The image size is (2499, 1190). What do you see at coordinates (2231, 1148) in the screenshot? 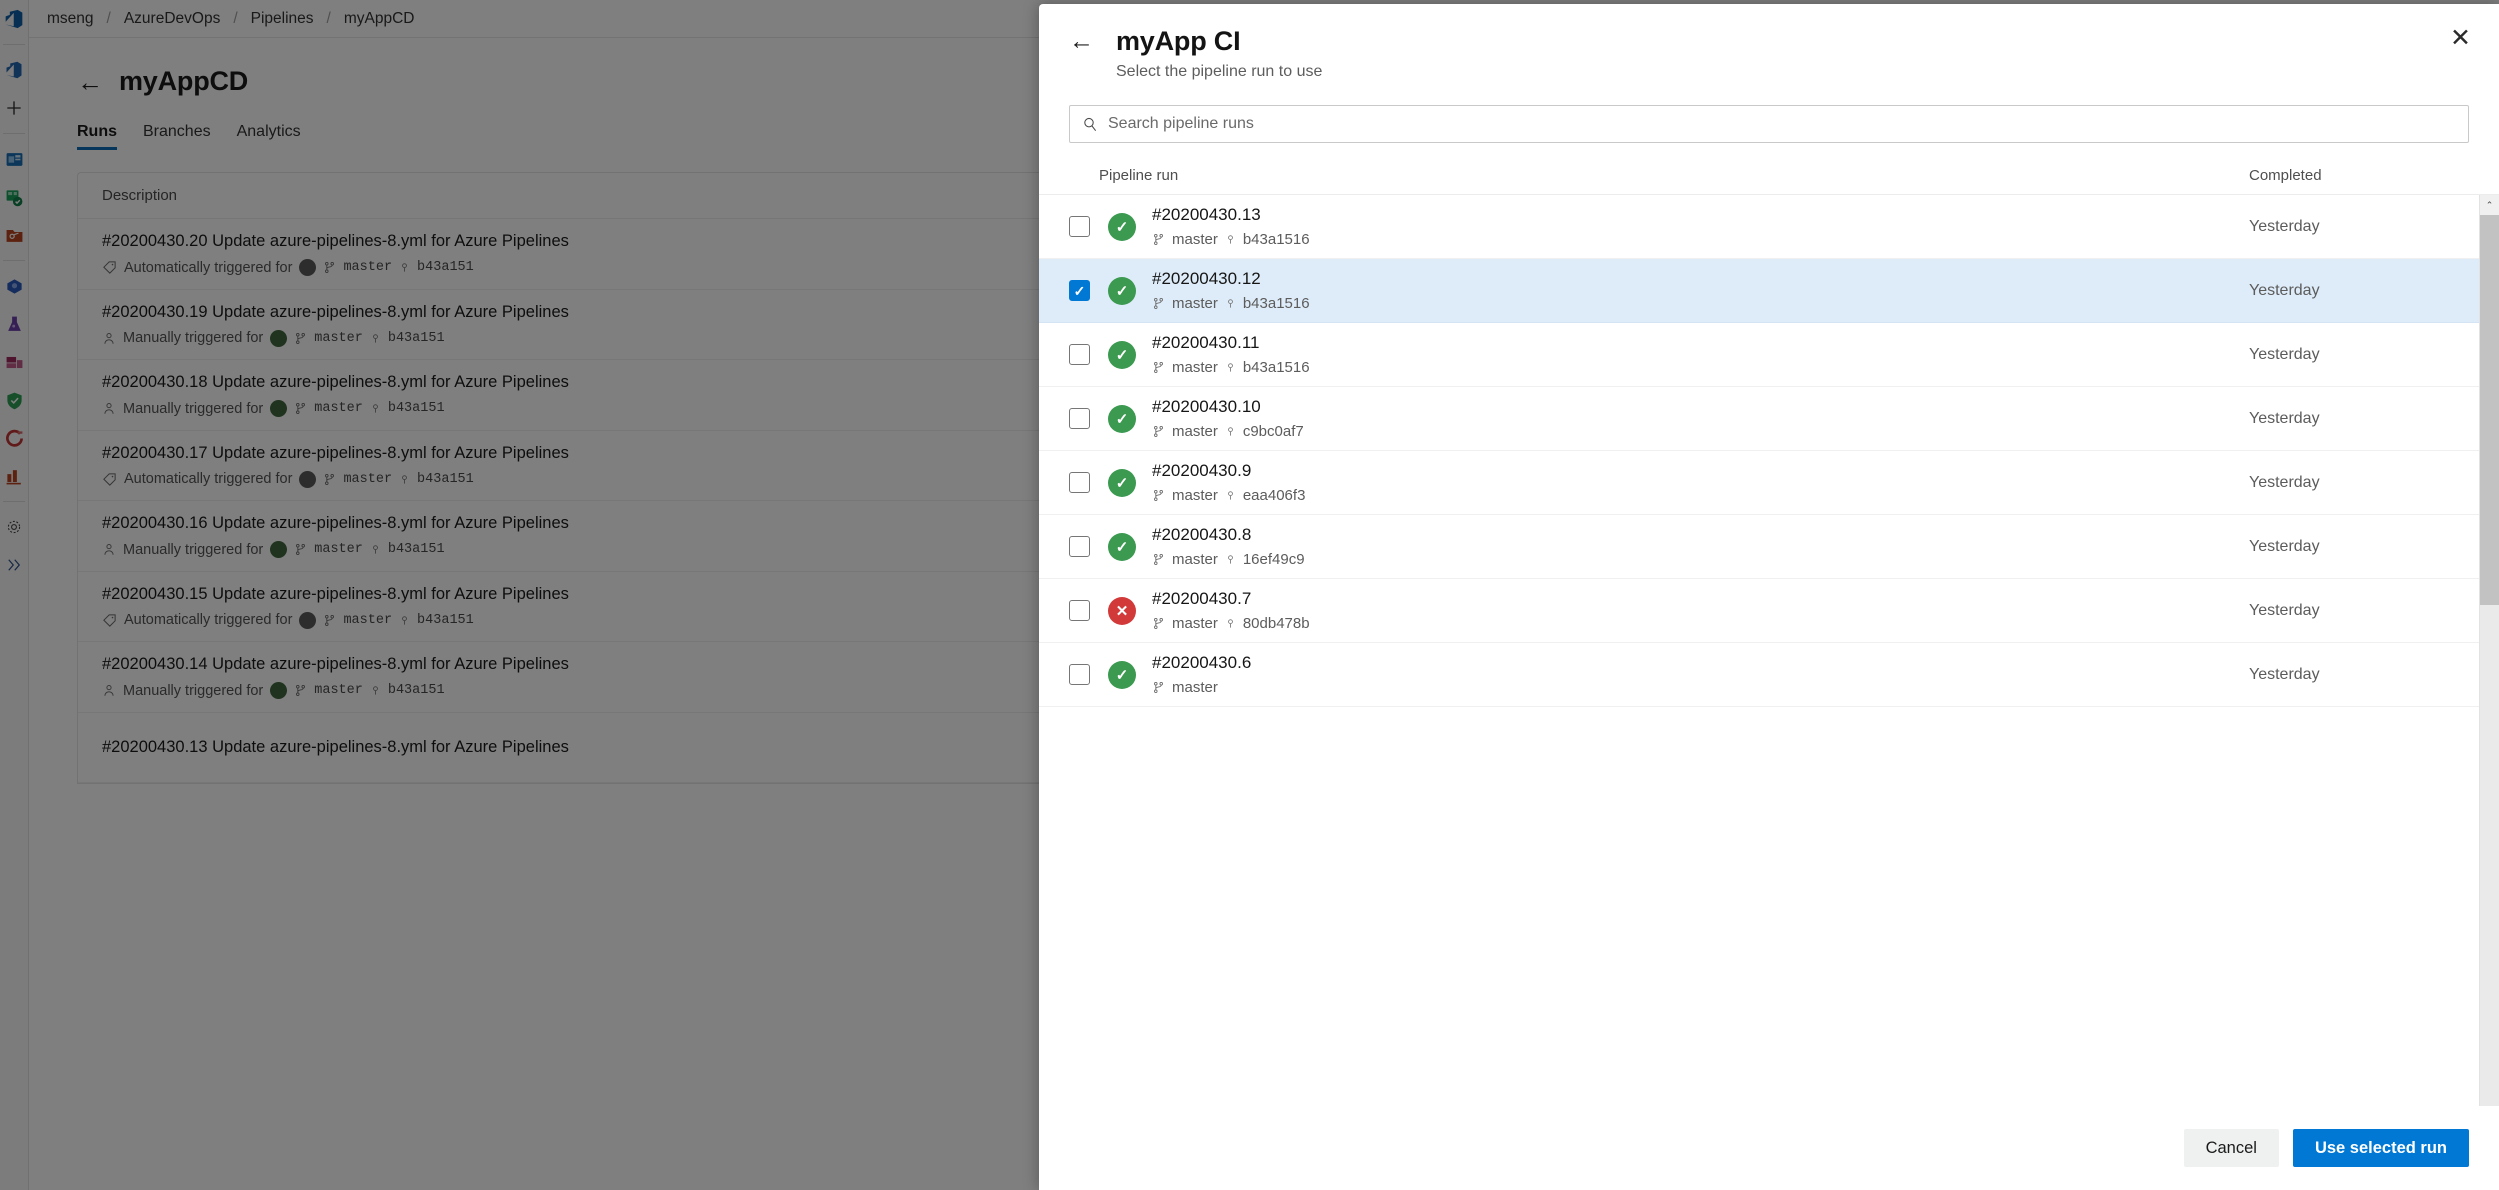
I see `cancel-button: Cancel` at bounding box center [2231, 1148].